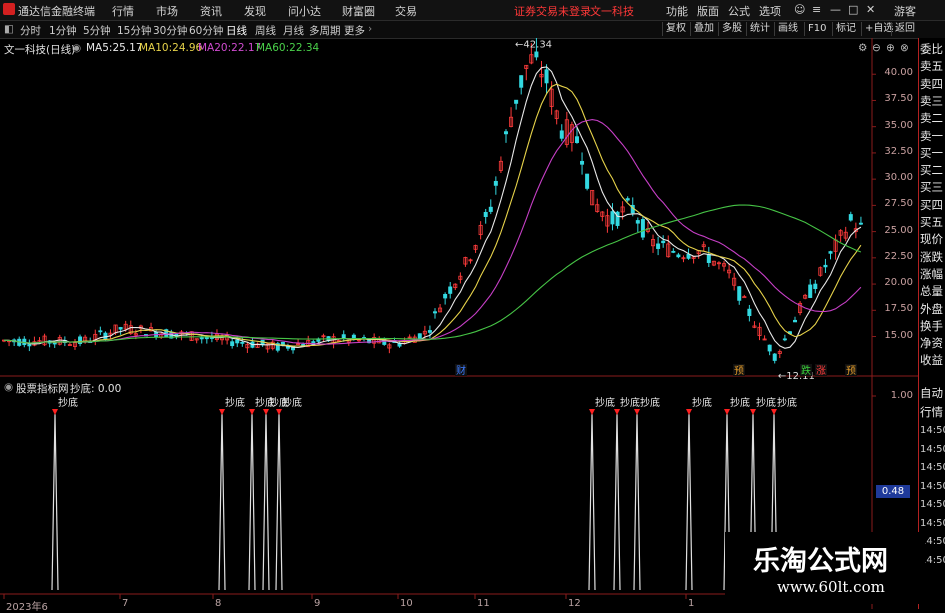 This screenshot has width=945, height=613. I want to click on panel-toggle-icon: ◧, so click(9, 29).